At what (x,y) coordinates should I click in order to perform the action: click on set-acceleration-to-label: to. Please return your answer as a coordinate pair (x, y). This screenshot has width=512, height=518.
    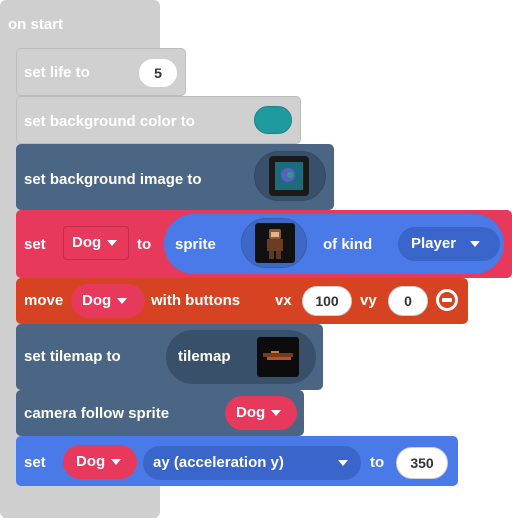
    Looking at the image, I should click on (377, 462).